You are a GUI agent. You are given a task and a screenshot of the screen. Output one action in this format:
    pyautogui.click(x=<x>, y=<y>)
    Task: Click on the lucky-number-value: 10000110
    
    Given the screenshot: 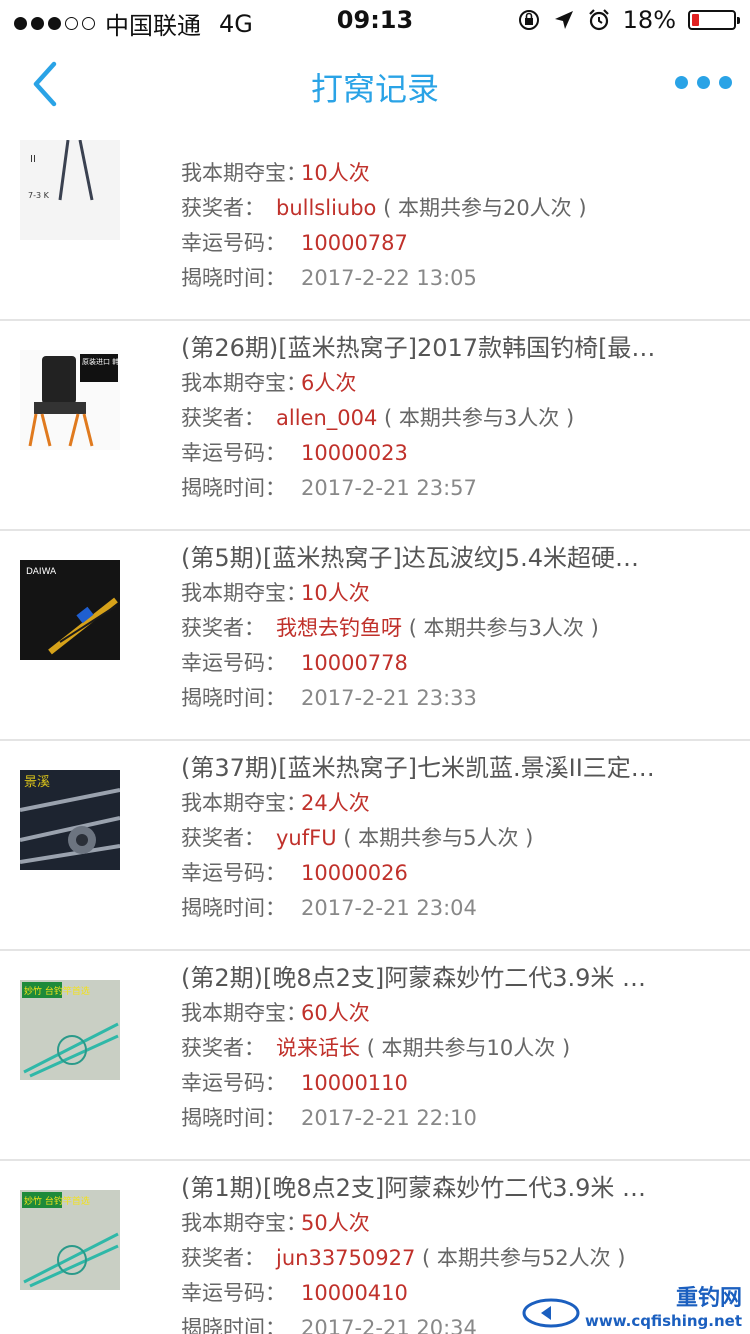 What is the action you would take?
    pyautogui.click(x=354, y=1083)
    